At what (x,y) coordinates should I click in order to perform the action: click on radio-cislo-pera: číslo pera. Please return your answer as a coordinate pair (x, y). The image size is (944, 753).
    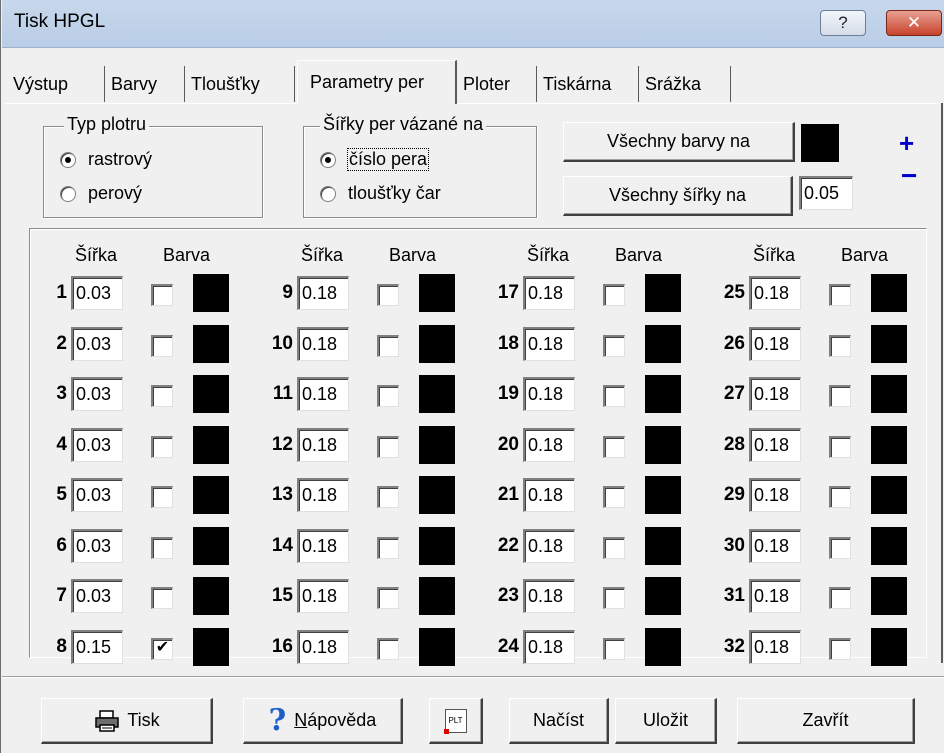
    Looking at the image, I should click on (375, 159).